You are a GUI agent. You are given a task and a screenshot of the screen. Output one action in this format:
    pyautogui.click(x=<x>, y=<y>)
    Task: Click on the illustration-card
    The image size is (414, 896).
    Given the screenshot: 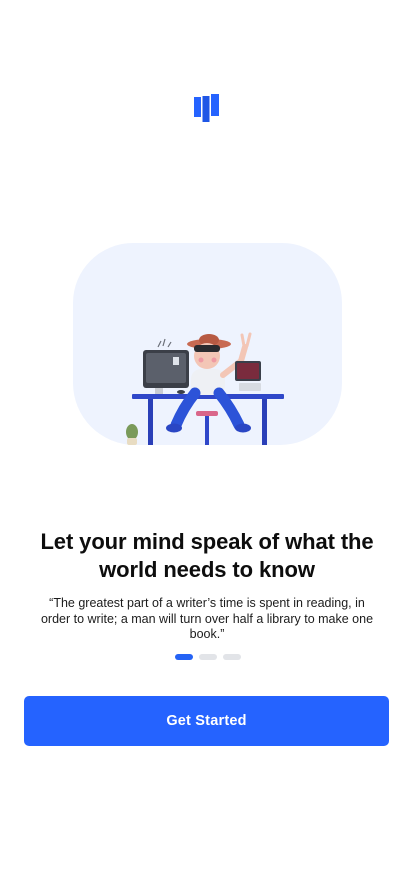 What is the action you would take?
    pyautogui.click(x=207, y=344)
    